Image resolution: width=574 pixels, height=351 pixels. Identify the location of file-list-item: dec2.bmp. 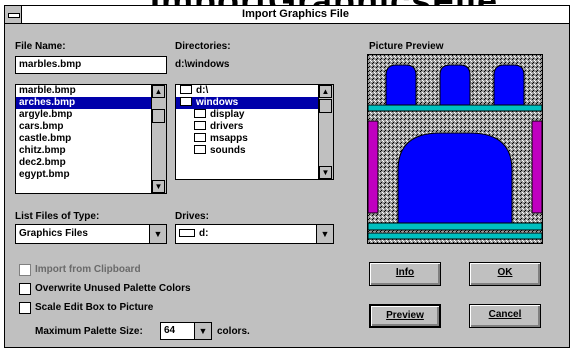
(91, 163).